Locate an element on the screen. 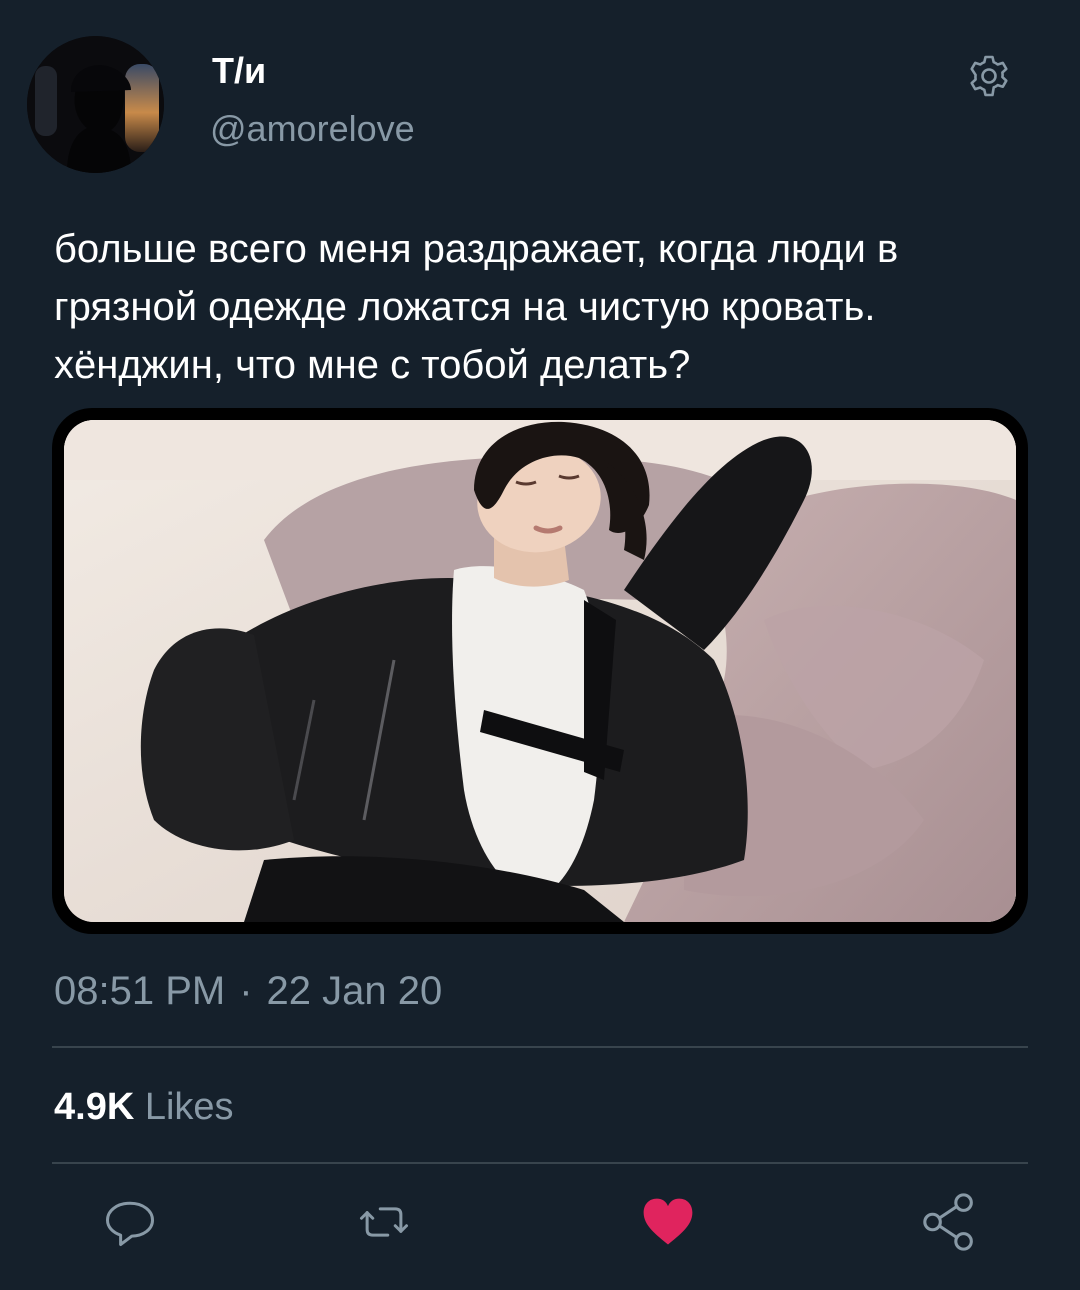 This screenshot has height=1290, width=1080. divider-top is located at coordinates (540, 1047).